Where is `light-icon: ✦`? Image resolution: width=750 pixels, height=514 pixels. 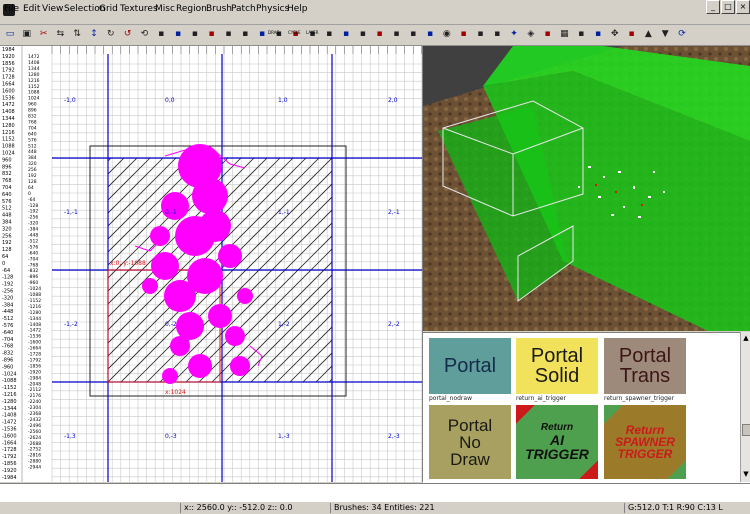
light-icon: ✦ is located at coordinates (514, 34).